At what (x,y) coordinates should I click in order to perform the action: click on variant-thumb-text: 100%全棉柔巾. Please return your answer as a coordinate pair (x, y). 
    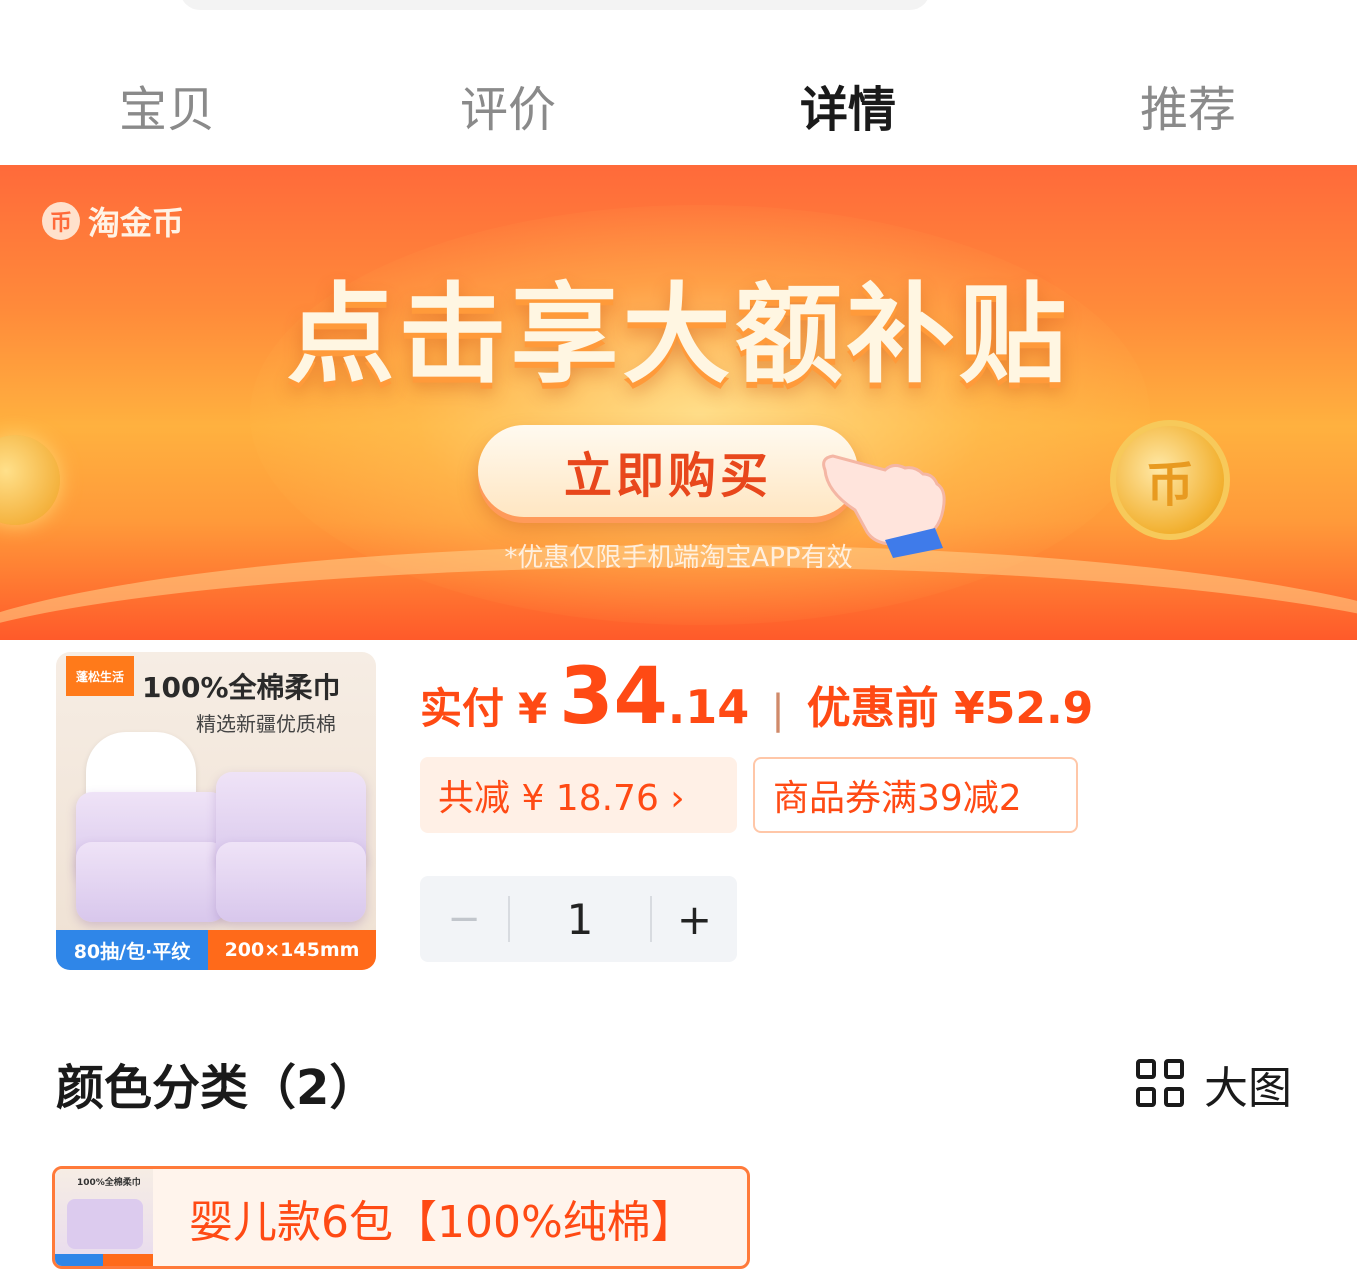
    Looking at the image, I should click on (109, 1183).